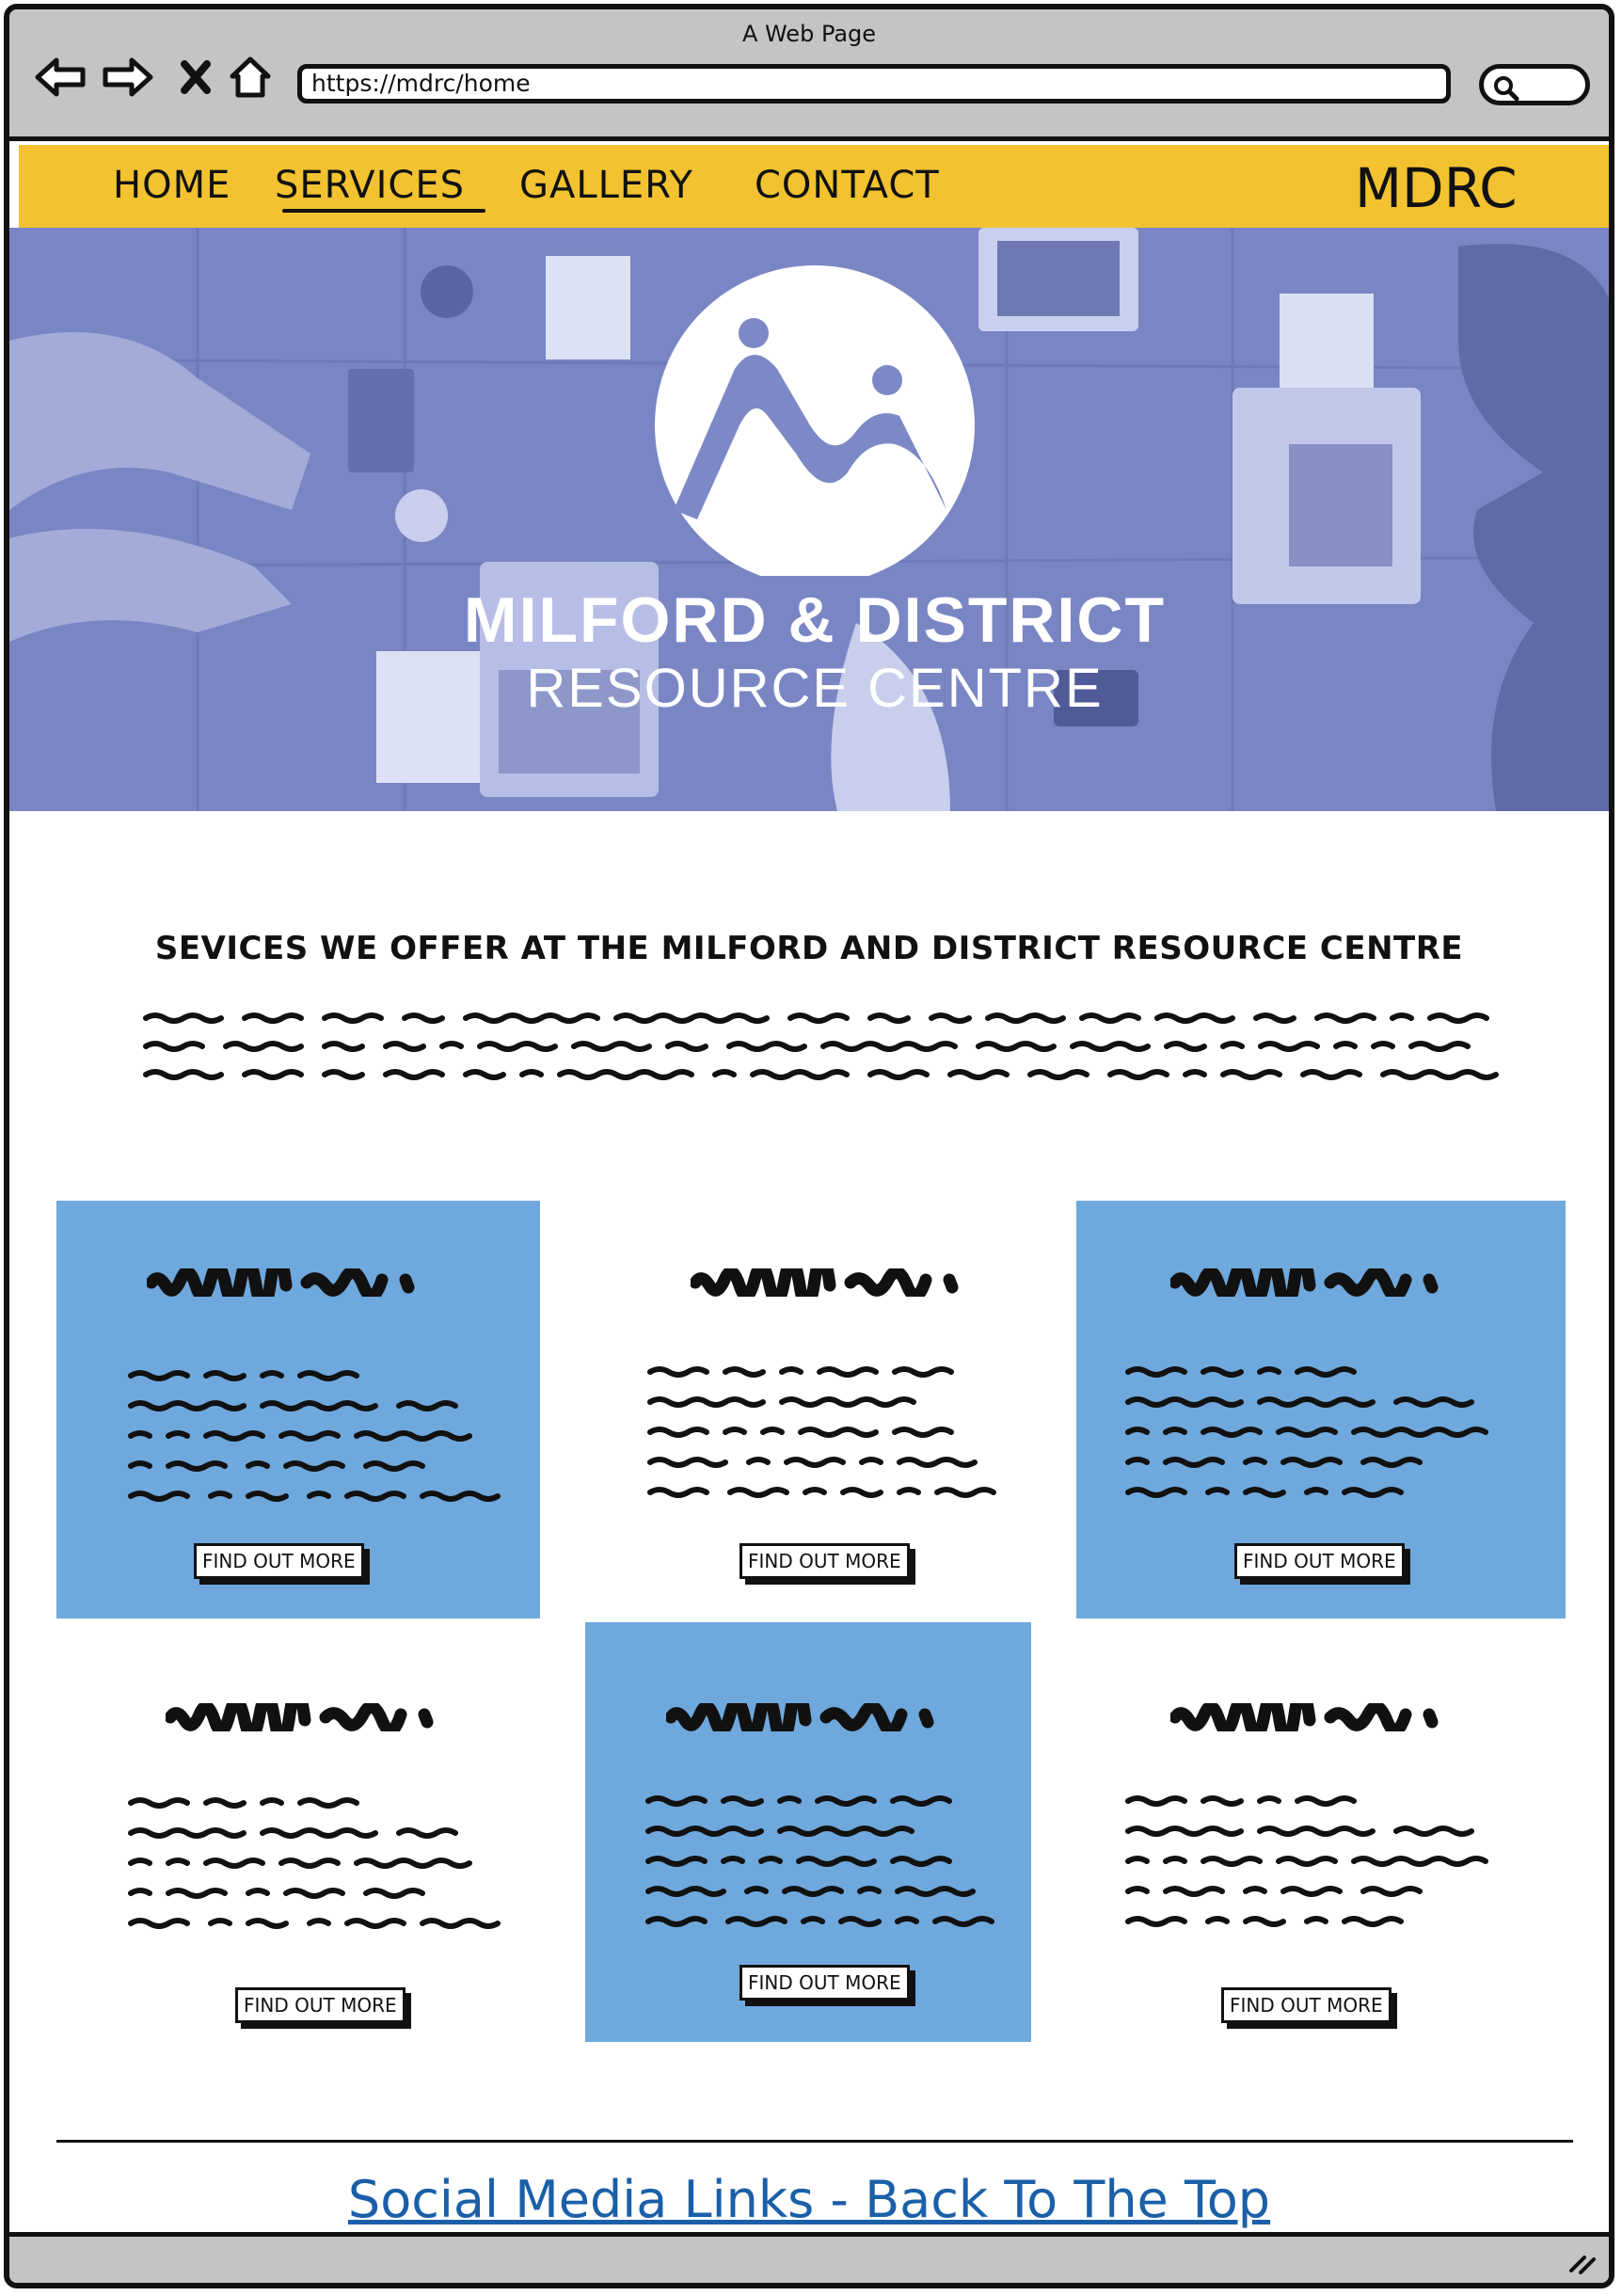 The image size is (1622, 2296). I want to click on nav-item-home: HOME, so click(172, 185).